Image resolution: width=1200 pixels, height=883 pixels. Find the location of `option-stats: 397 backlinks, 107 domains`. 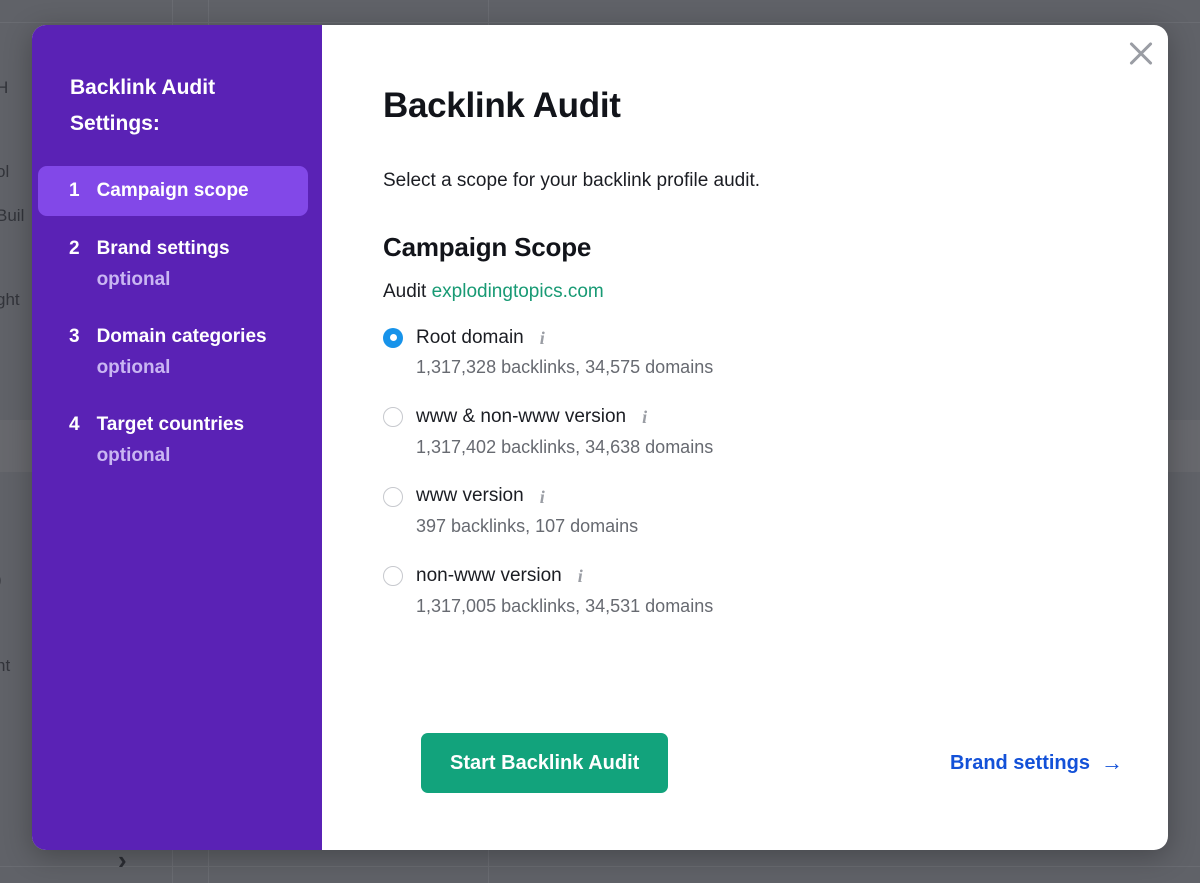

option-stats: 397 backlinks, 107 domains is located at coordinates (527, 526).